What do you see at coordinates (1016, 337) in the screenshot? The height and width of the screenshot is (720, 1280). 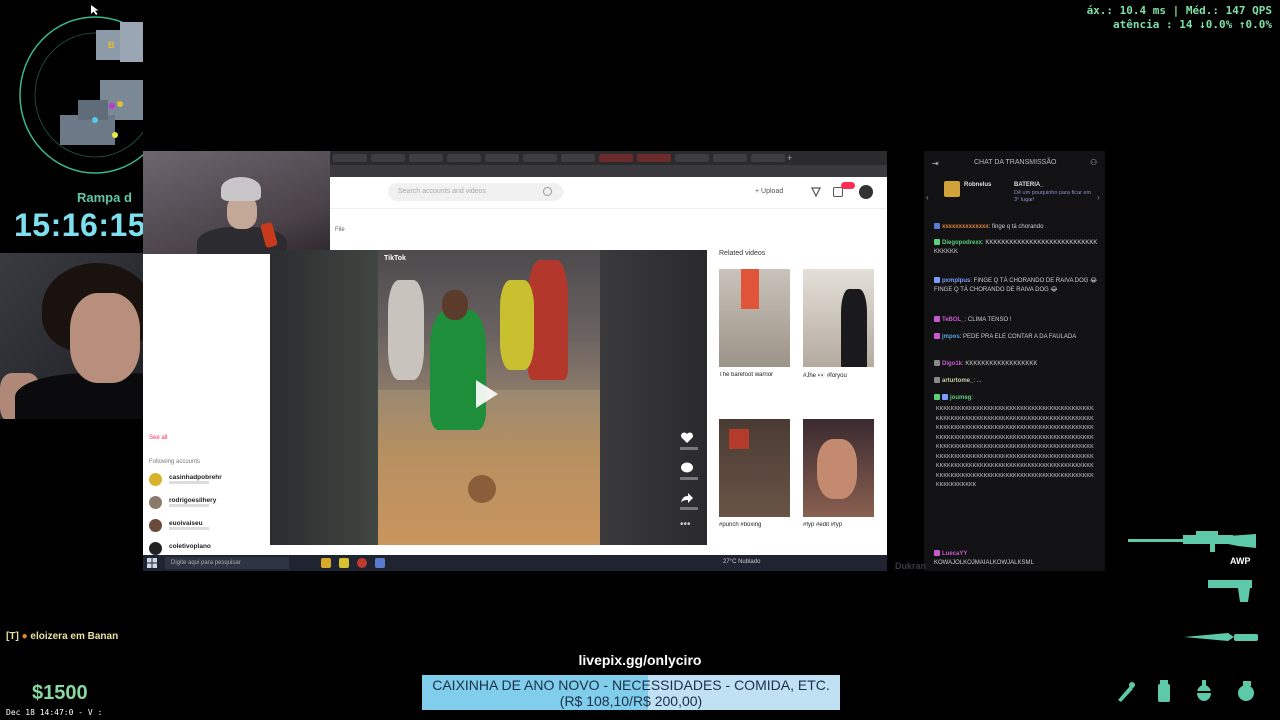 I see `chat-message: jmpos: PEDE PRA ELE CONTAR A DA FAULADA` at bounding box center [1016, 337].